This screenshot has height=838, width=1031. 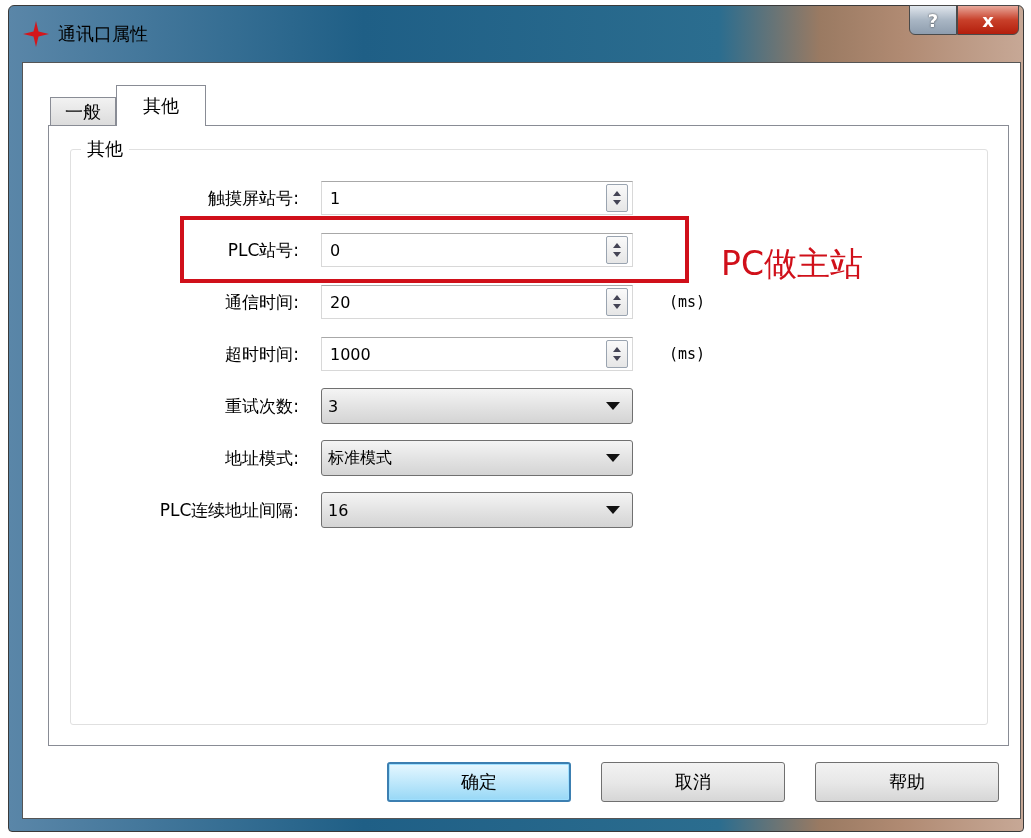 I want to click on dialog-button: 帮助, so click(x=907, y=782).